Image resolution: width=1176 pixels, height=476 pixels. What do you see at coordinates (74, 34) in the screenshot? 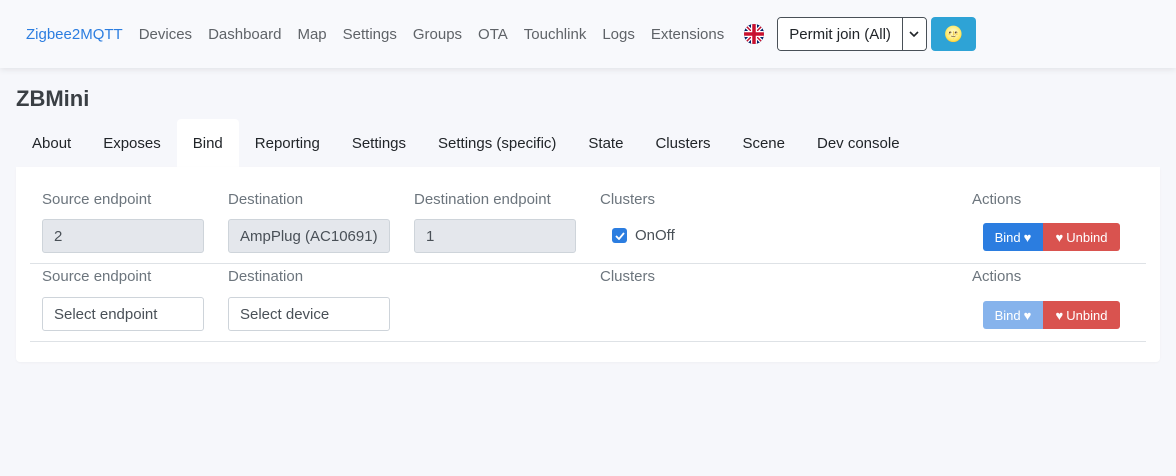
I see `brand-link: Zigbee2MQTT` at bounding box center [74, 34].